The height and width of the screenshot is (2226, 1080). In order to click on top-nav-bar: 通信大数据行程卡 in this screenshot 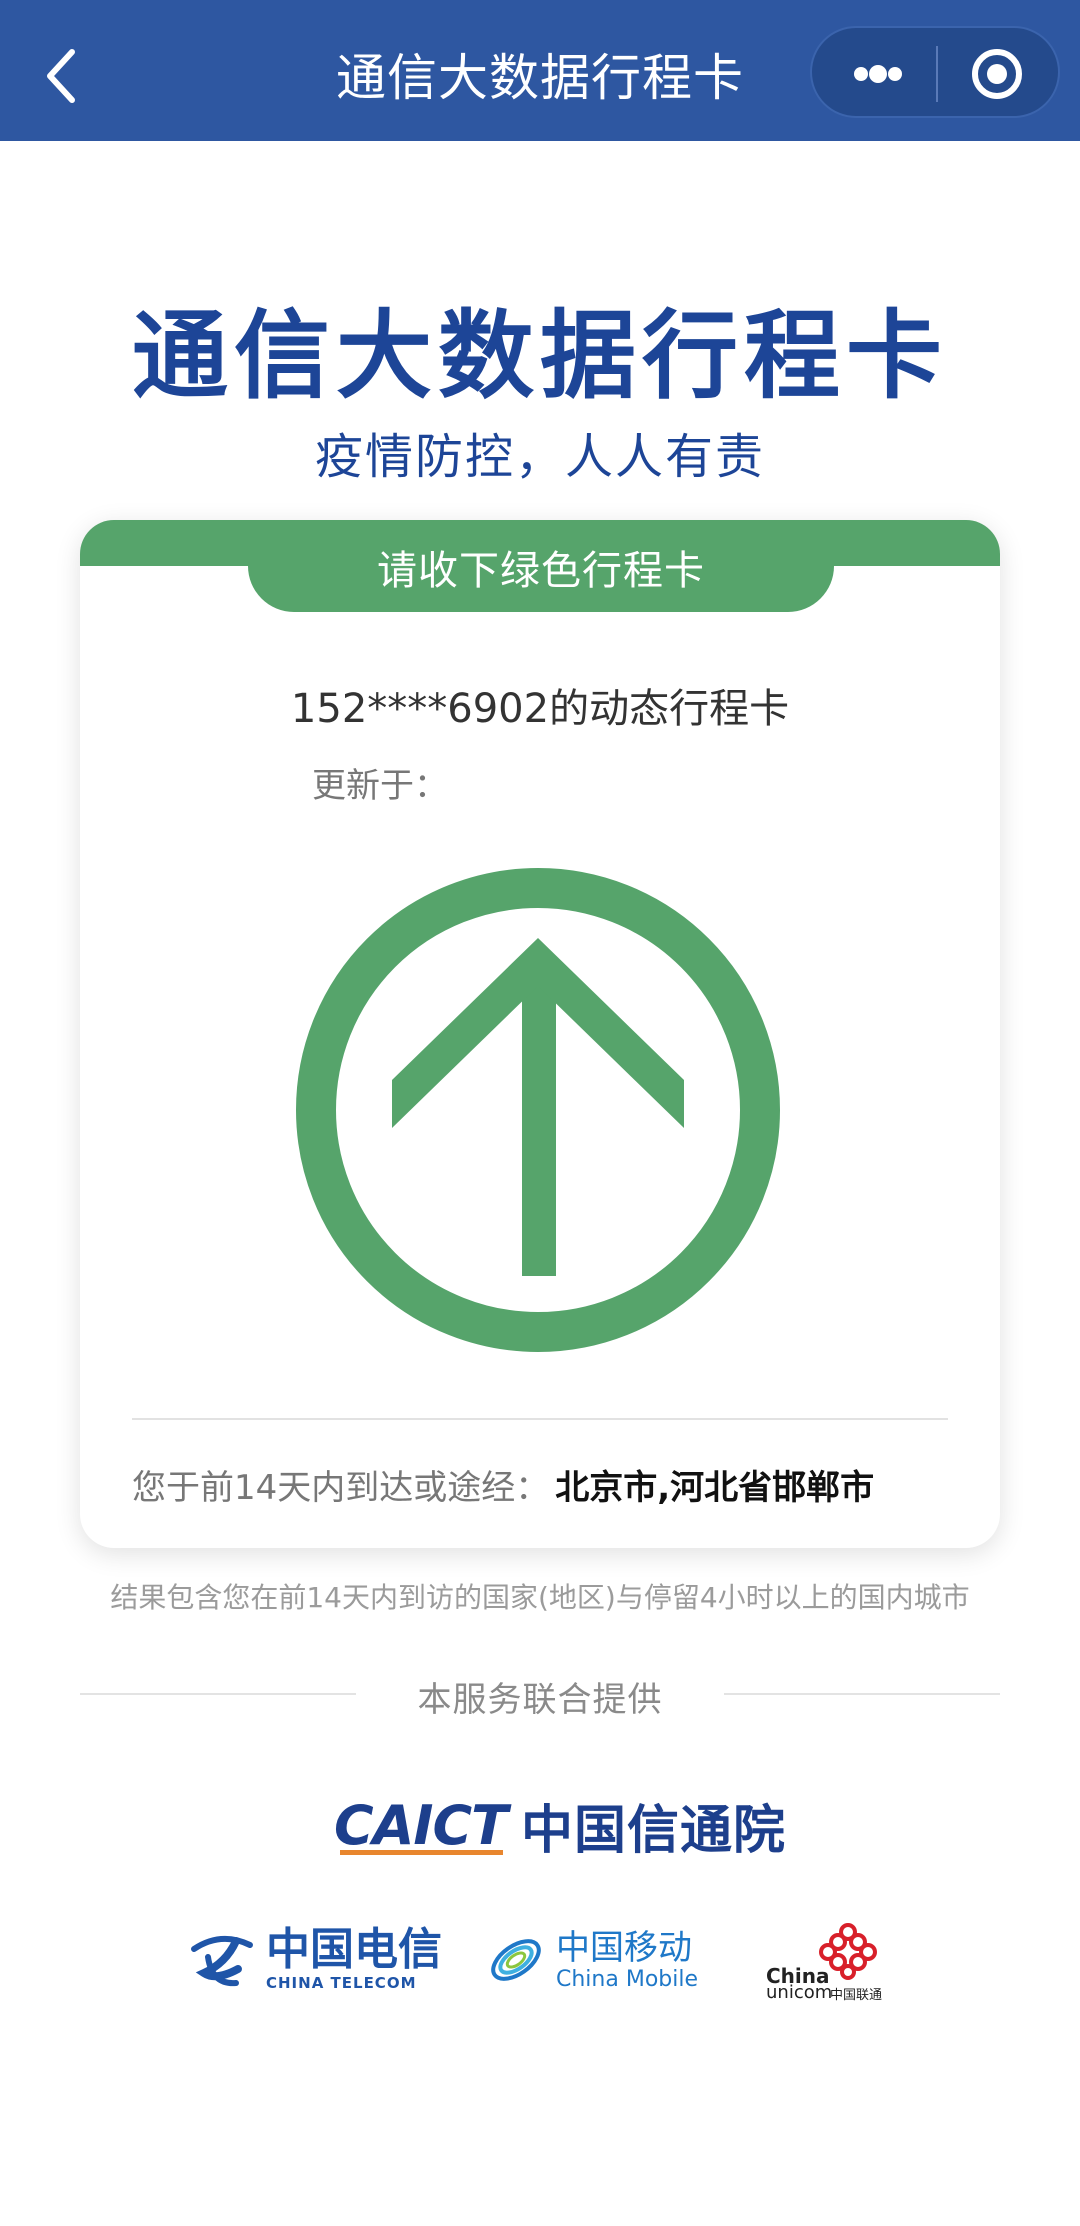, I will do `click(540, 70)`.